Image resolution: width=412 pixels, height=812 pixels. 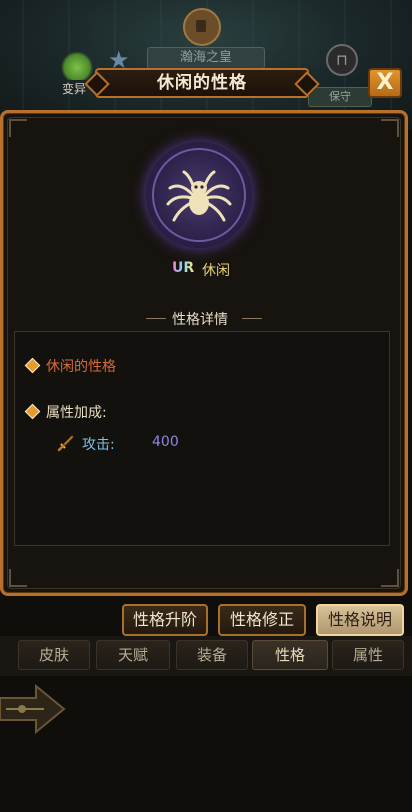 What do you see at coordinates (183, 268) in the screenshot?
I see `rarity-badge: UR` at bounding box center [183, 268].